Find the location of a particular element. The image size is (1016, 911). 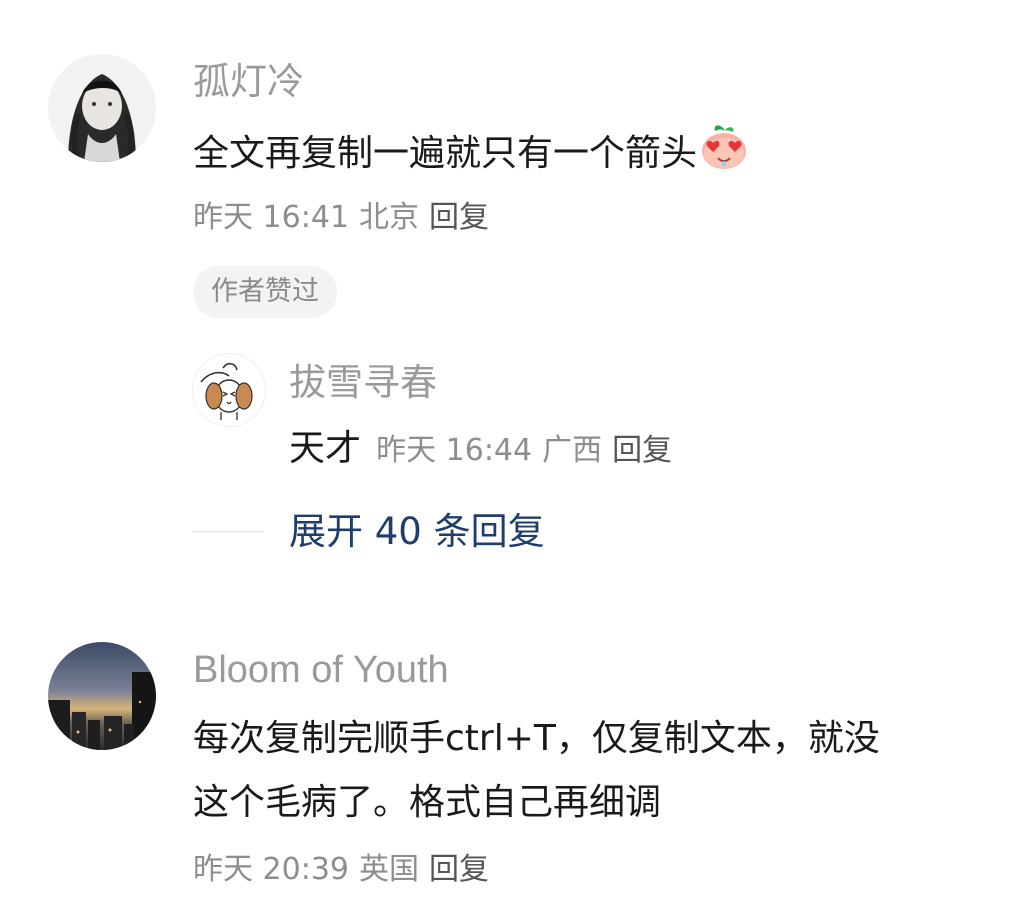

reply-location: 广西 is located at coordinates (572, 450).